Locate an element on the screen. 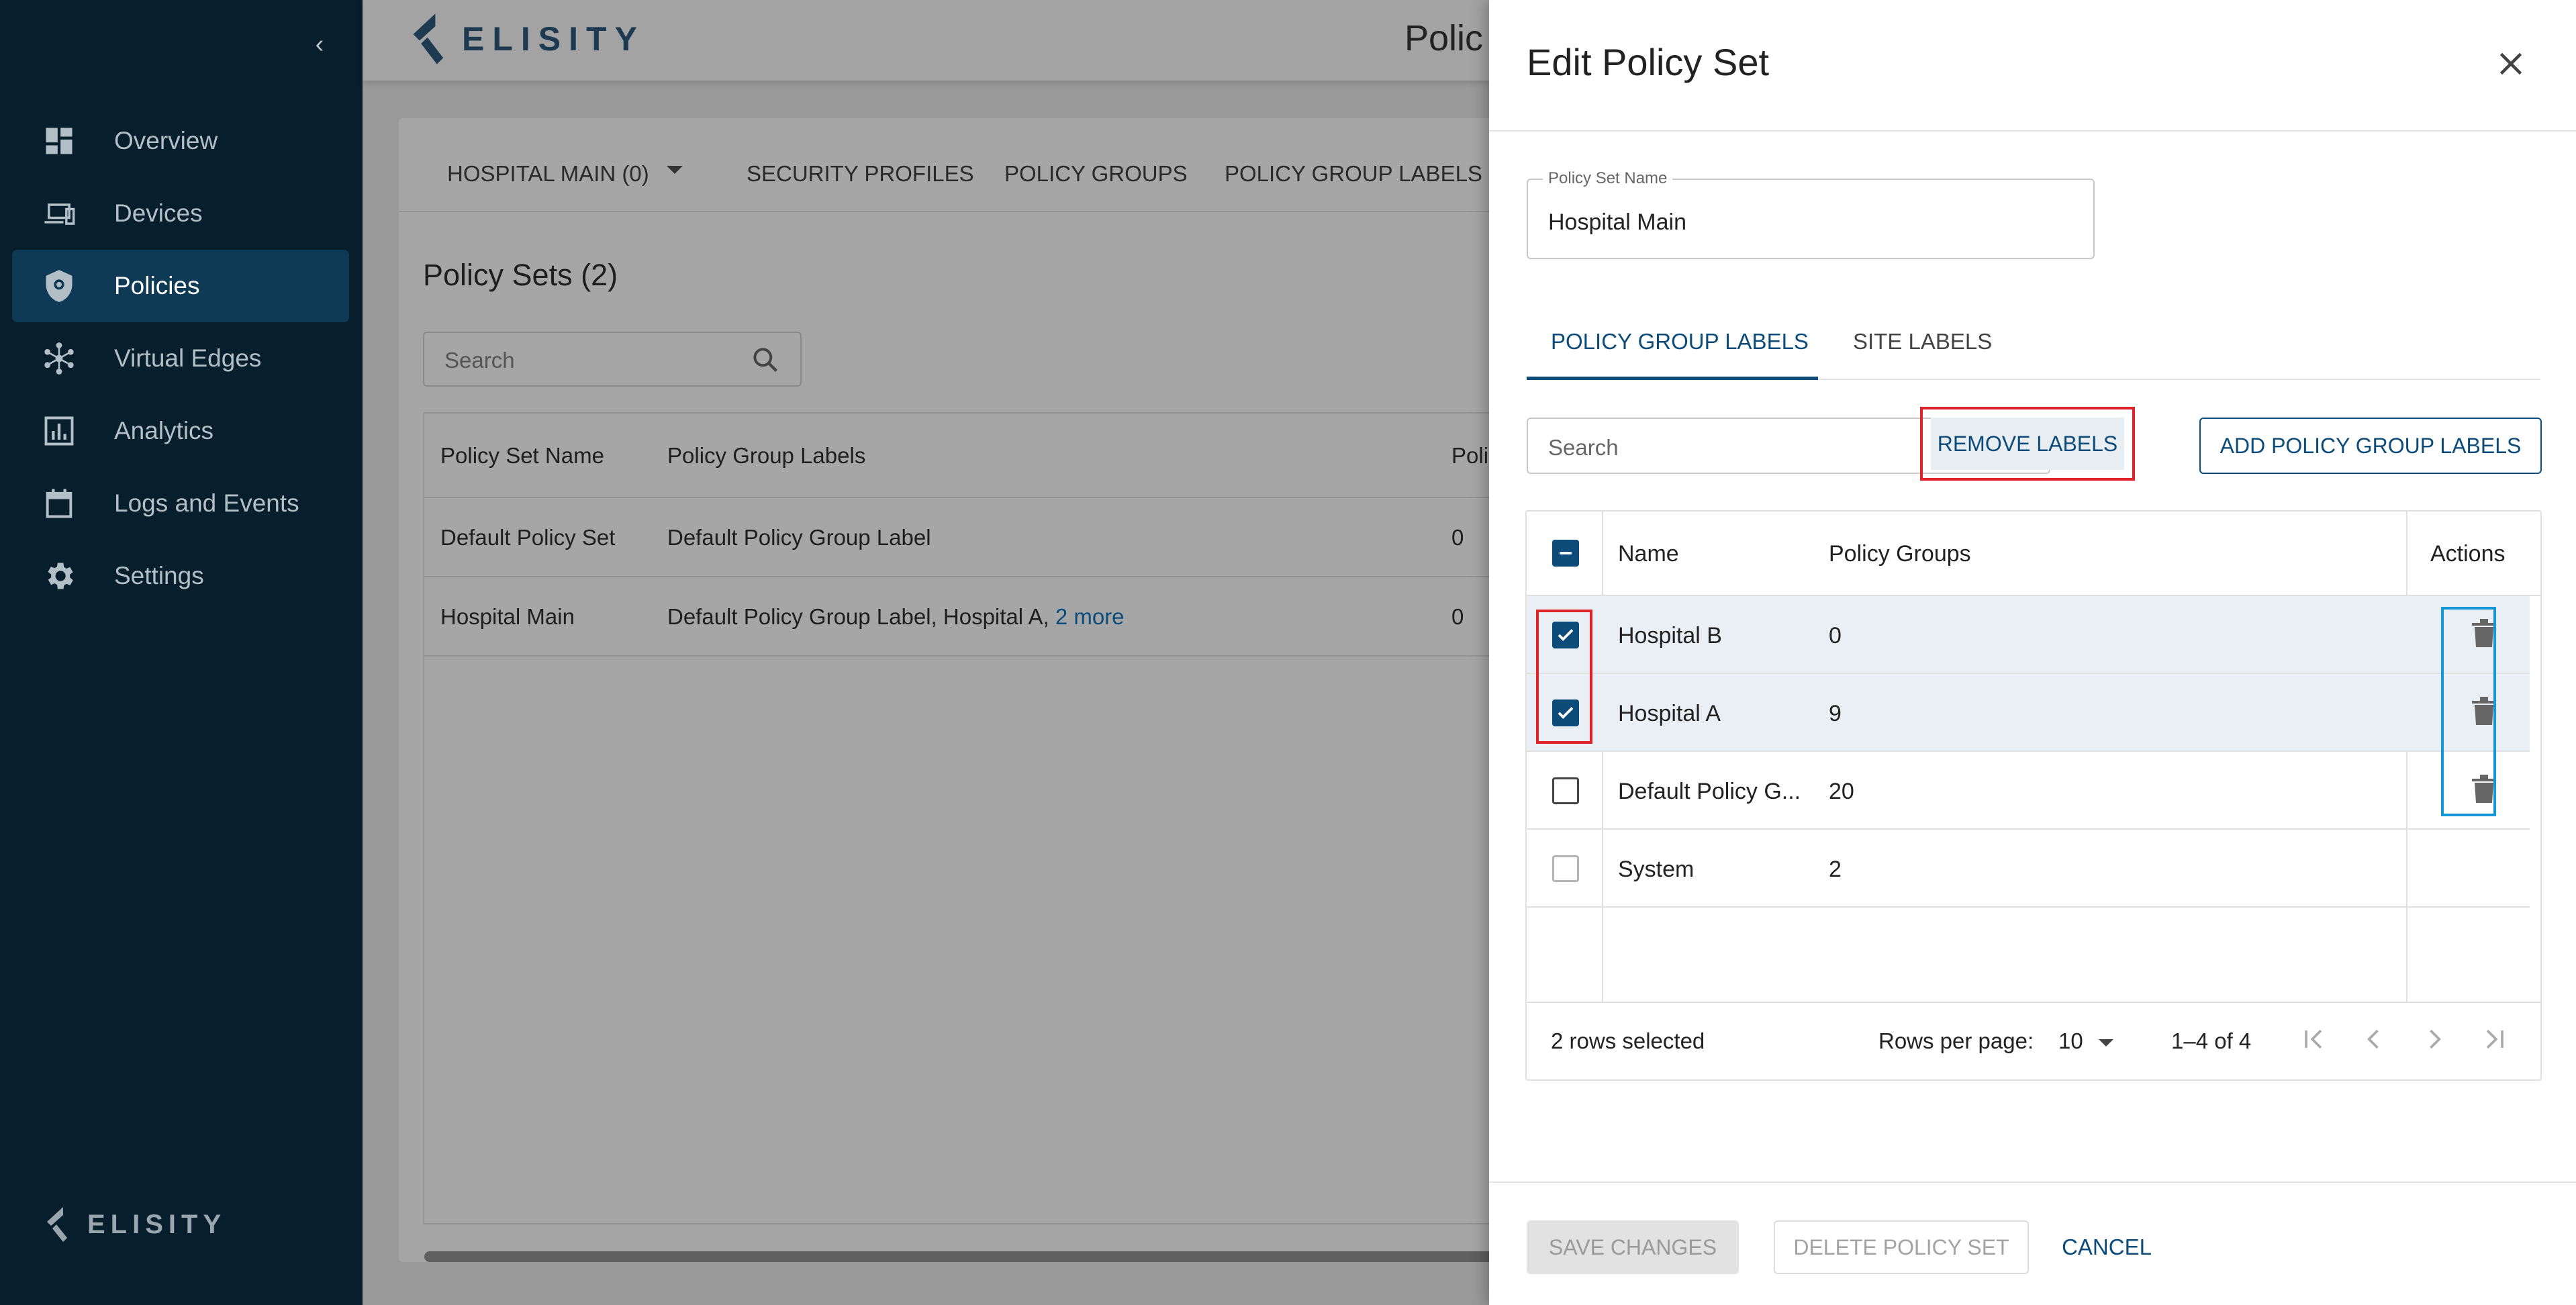 This screenshot has width=2576, height=1305. checkbox-highlight is located at coordinates (1564, 677).